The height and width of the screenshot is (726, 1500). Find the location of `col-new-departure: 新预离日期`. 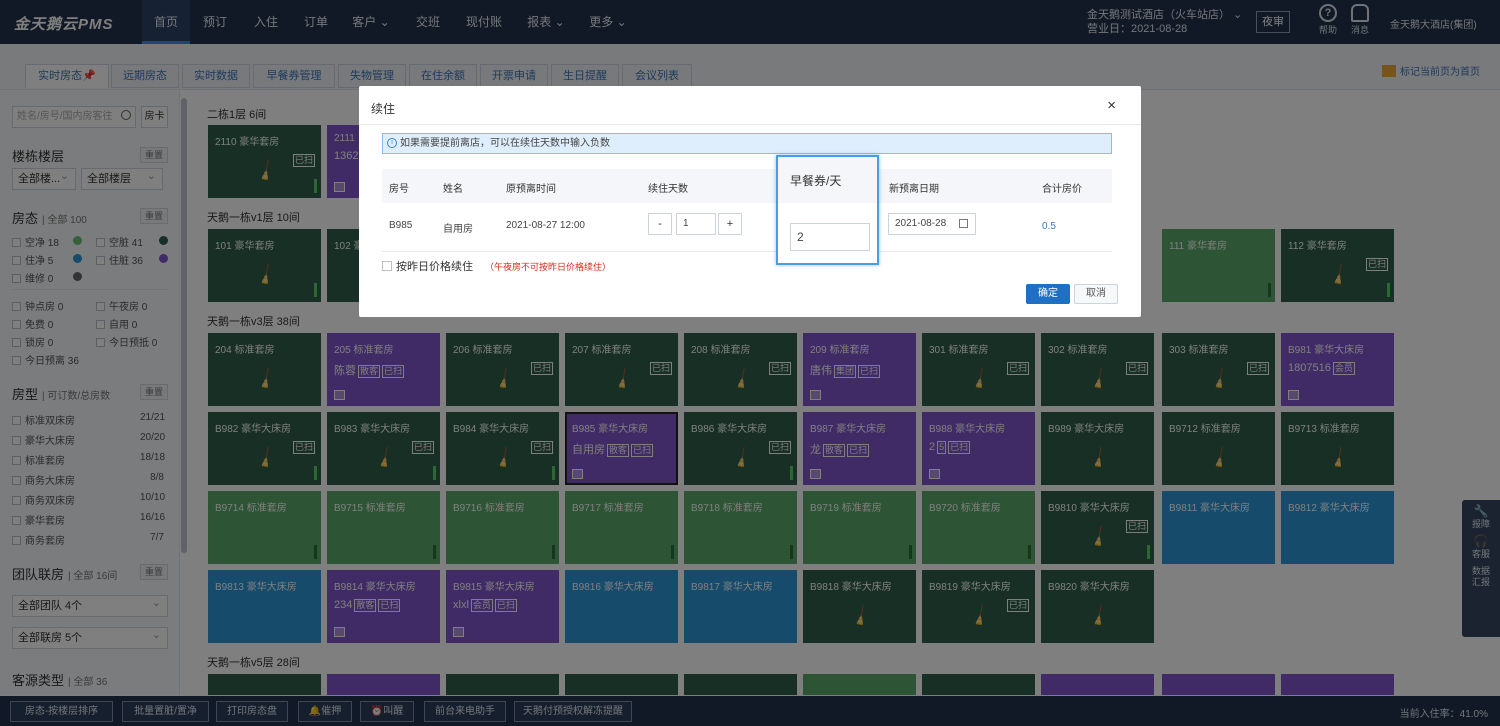

col-new-departure: 新预离日期 is located at coordinates (914, 189).